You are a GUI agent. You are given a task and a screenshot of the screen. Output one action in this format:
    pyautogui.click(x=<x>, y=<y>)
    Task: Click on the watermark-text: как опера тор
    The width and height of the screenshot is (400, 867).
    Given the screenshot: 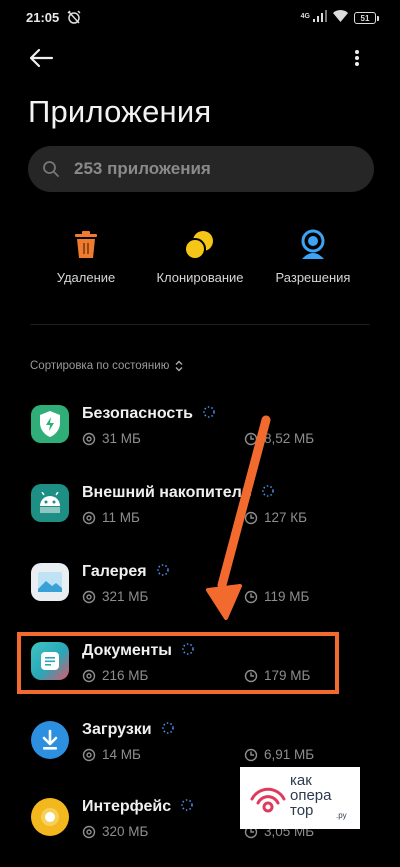 What is the action you would take?
    pyautogui.click(x=311, y=795)
    